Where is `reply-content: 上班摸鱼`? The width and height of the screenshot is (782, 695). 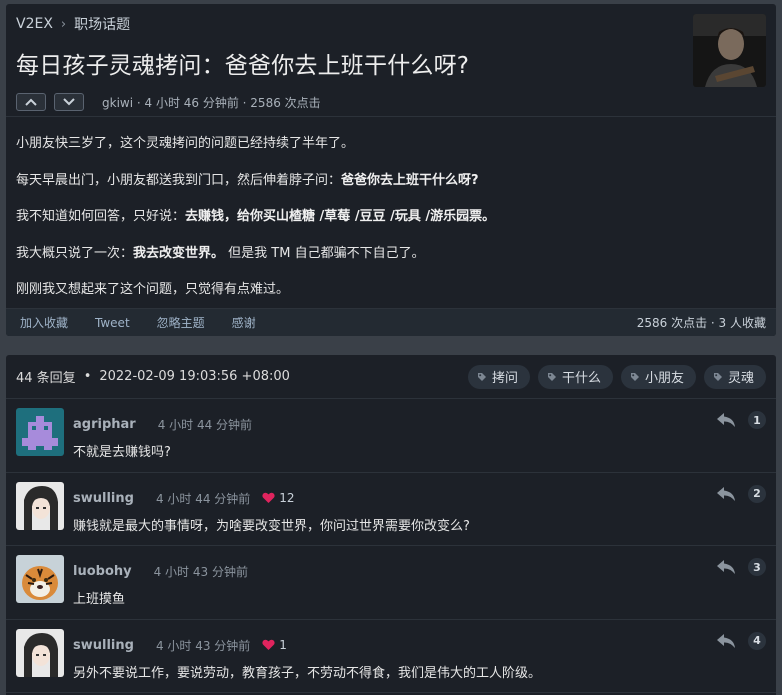
reply-content: 上班摸鱼 is located at coordinates (99, 599).